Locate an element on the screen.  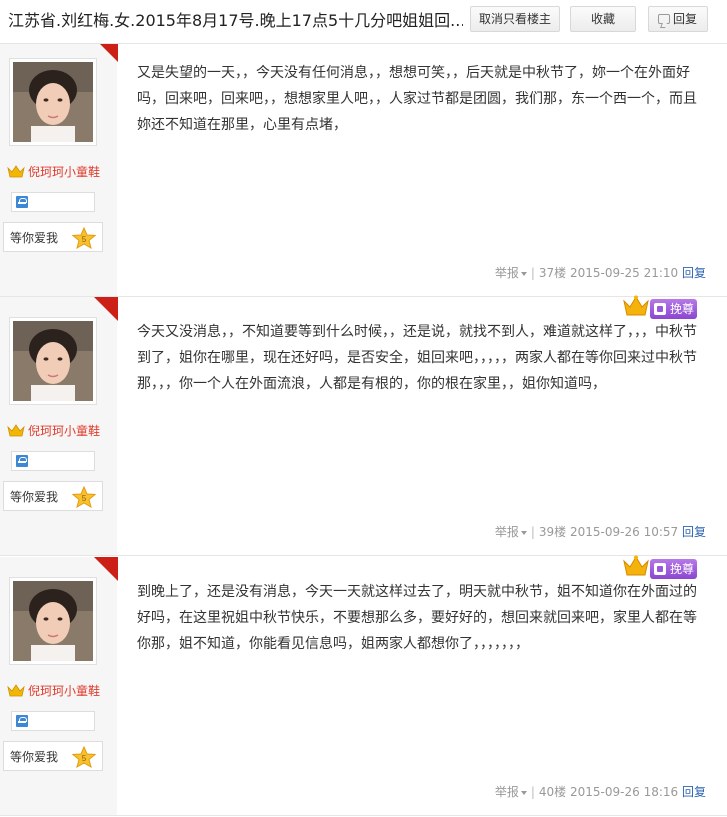
post-time: 2015-09-26 18:16 is located at coordinates (624, 792).